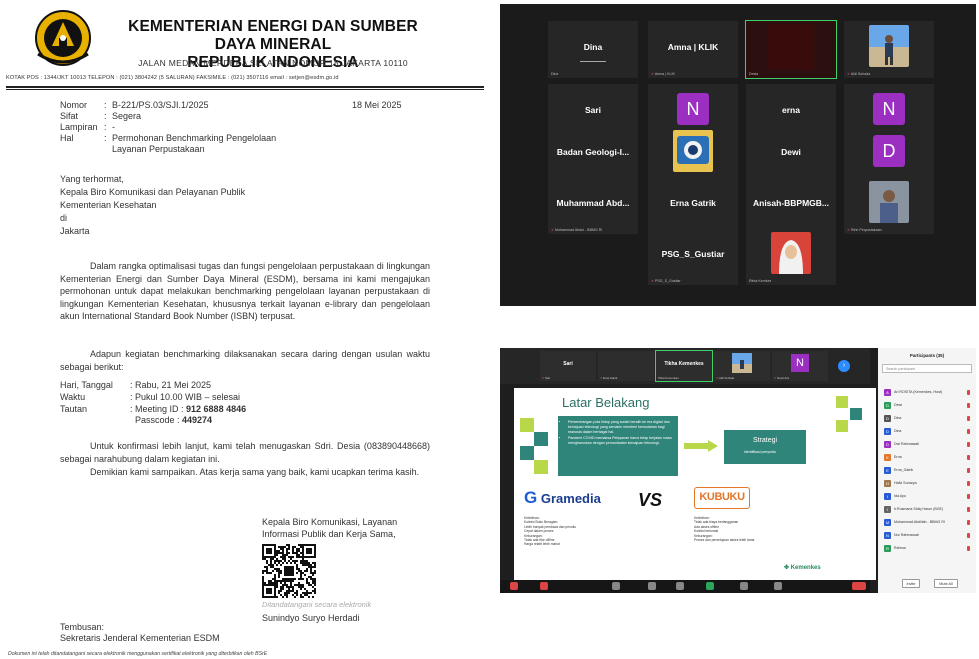 The height and width of the screenshot is (659, 979). What do you see at coordinates (220, 386) in the screenshot?
I see `detail-row: Hari, Tanggal: Rabu, 21 Mei 2025` at bounding box center [220, 386].